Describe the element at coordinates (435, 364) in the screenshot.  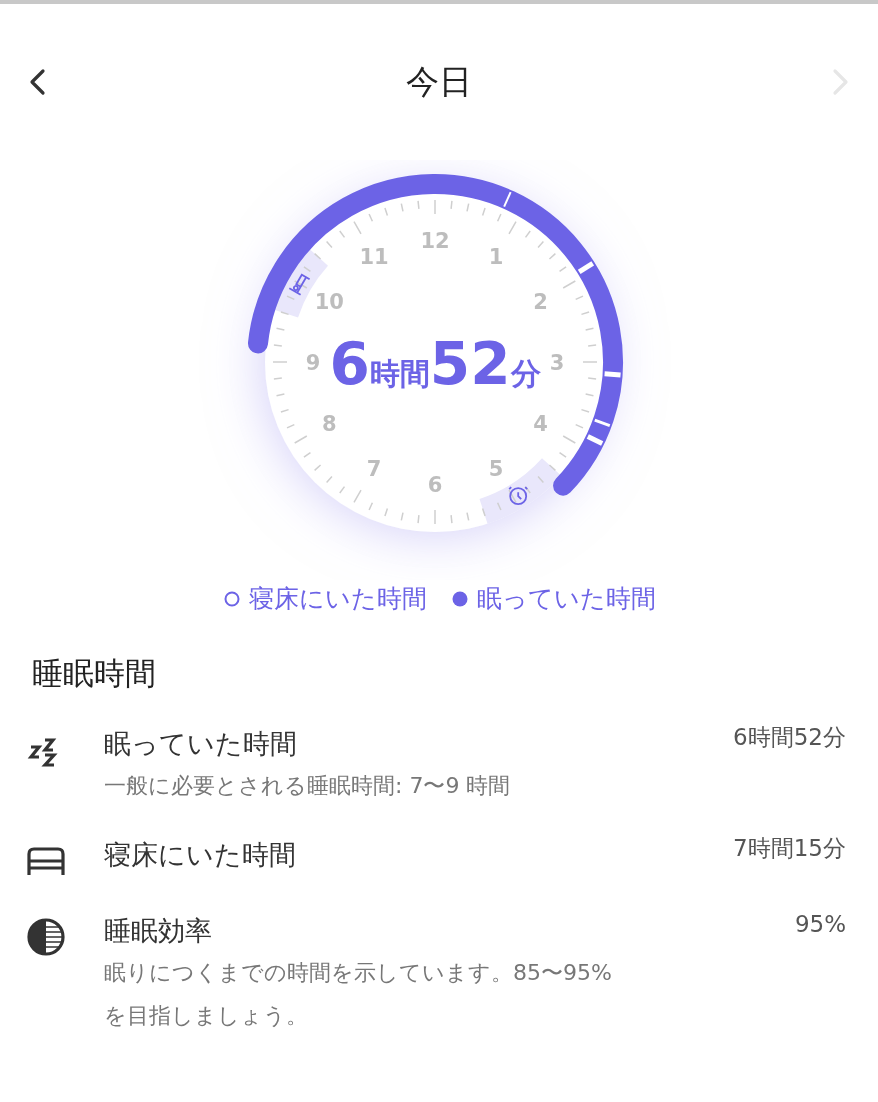
I see `sleep-duration: 6時間52分` at that location.